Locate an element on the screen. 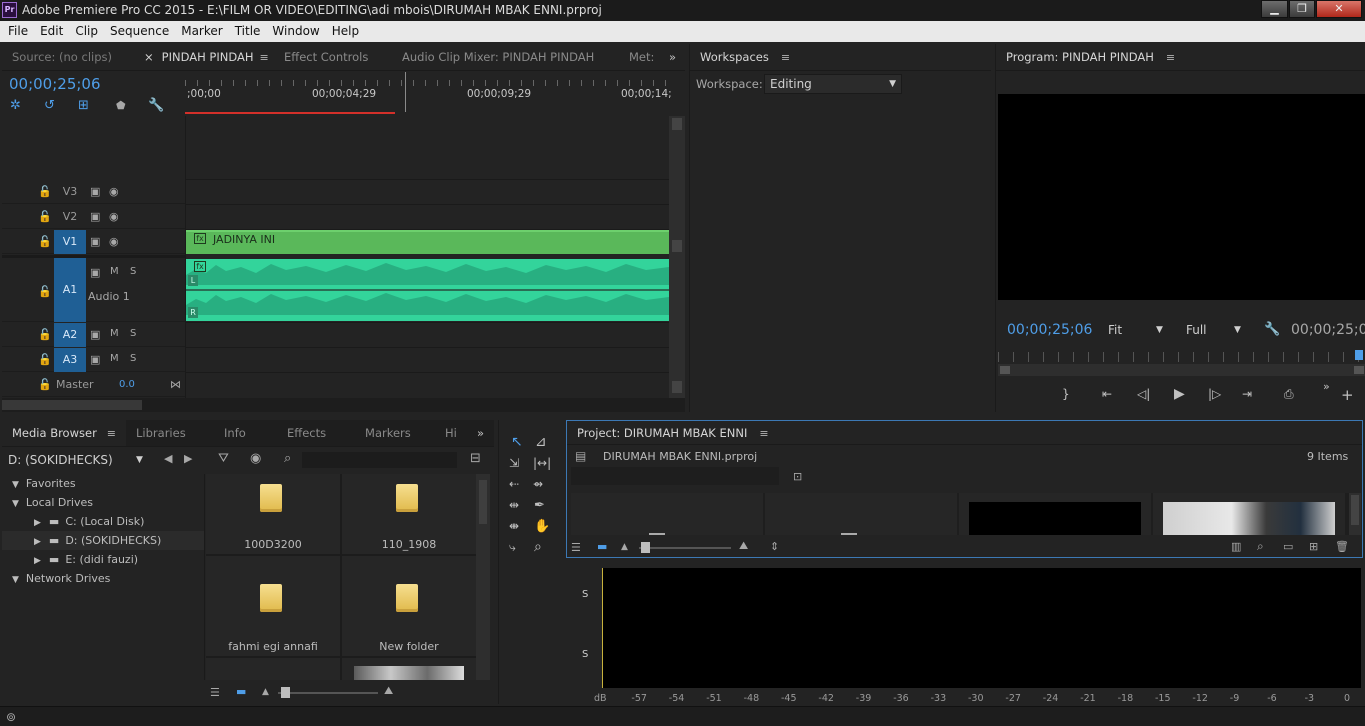  media-search-input is located at coordinates (379, 460).